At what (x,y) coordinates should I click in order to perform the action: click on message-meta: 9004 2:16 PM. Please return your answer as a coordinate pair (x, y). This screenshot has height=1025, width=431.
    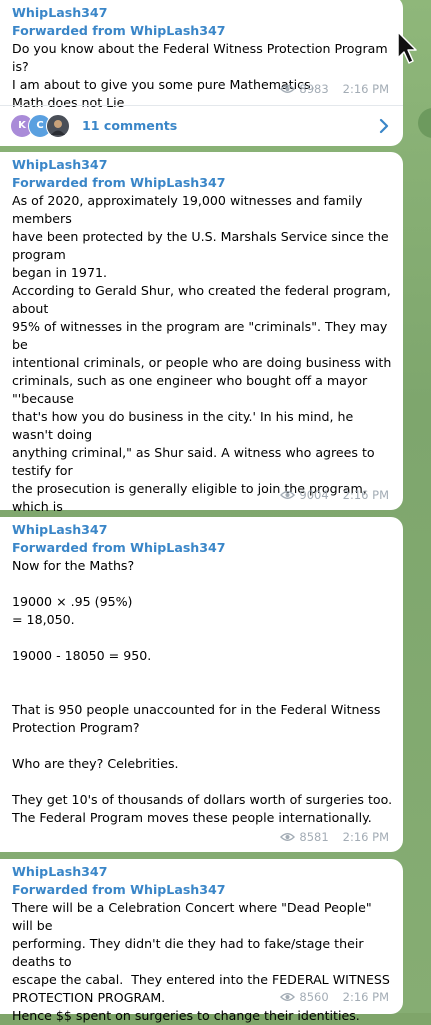
    Looking at the image, I should click on (334, 495).